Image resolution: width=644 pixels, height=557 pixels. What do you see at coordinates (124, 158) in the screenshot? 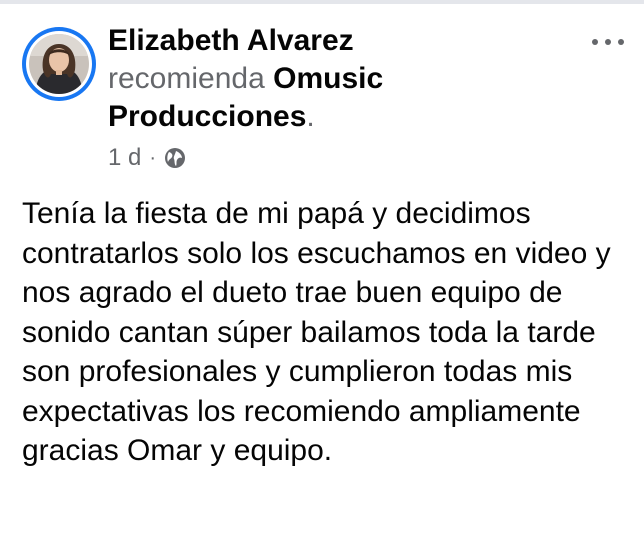
I see `timestamp: 1 d` at bounding box center [124, 158].